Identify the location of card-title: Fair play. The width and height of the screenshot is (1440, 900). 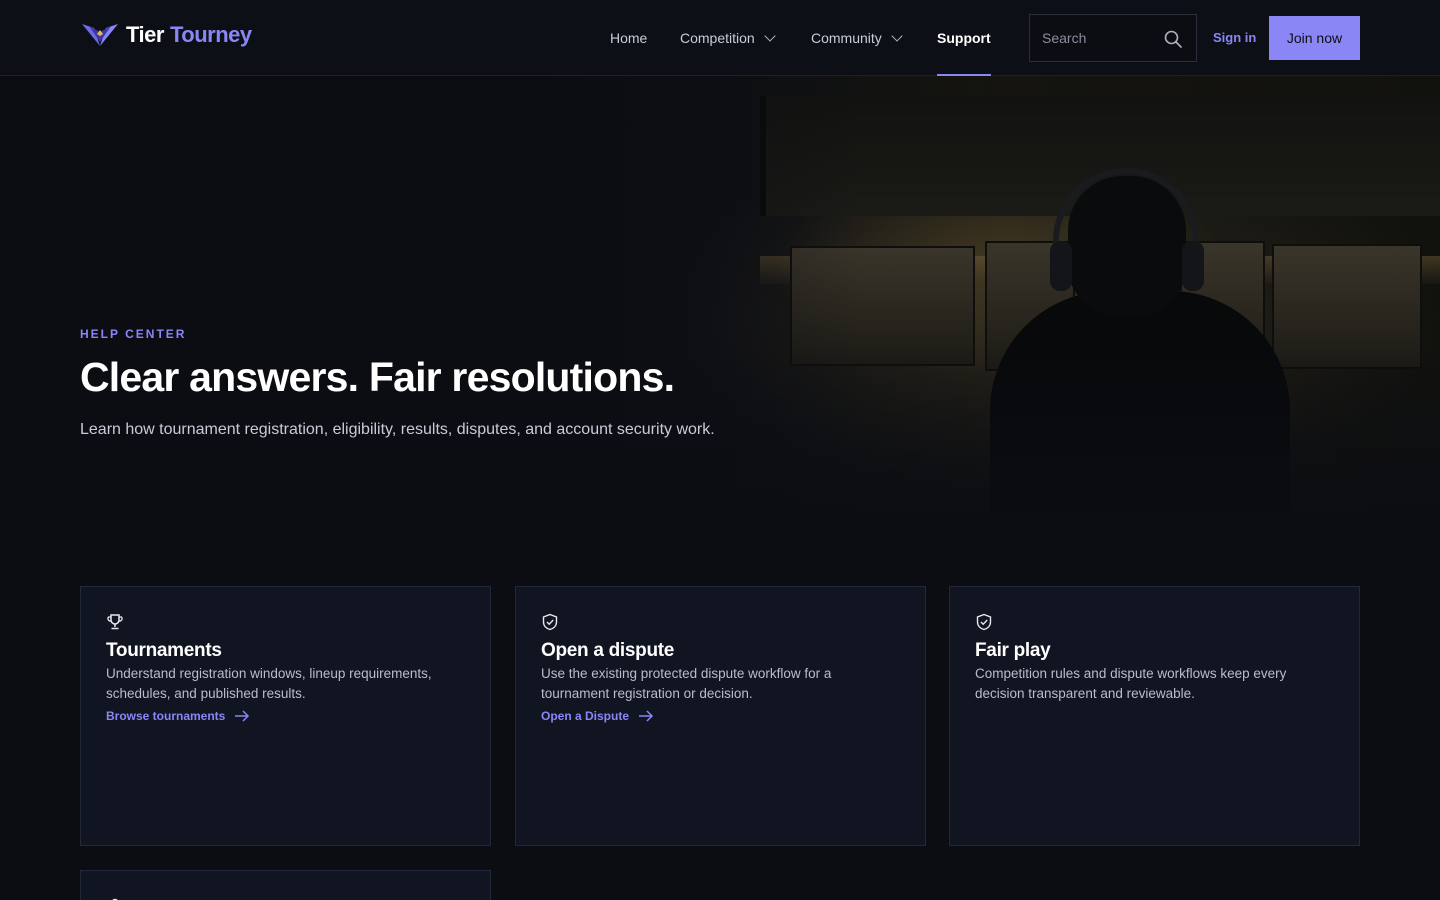
(1013, 650).